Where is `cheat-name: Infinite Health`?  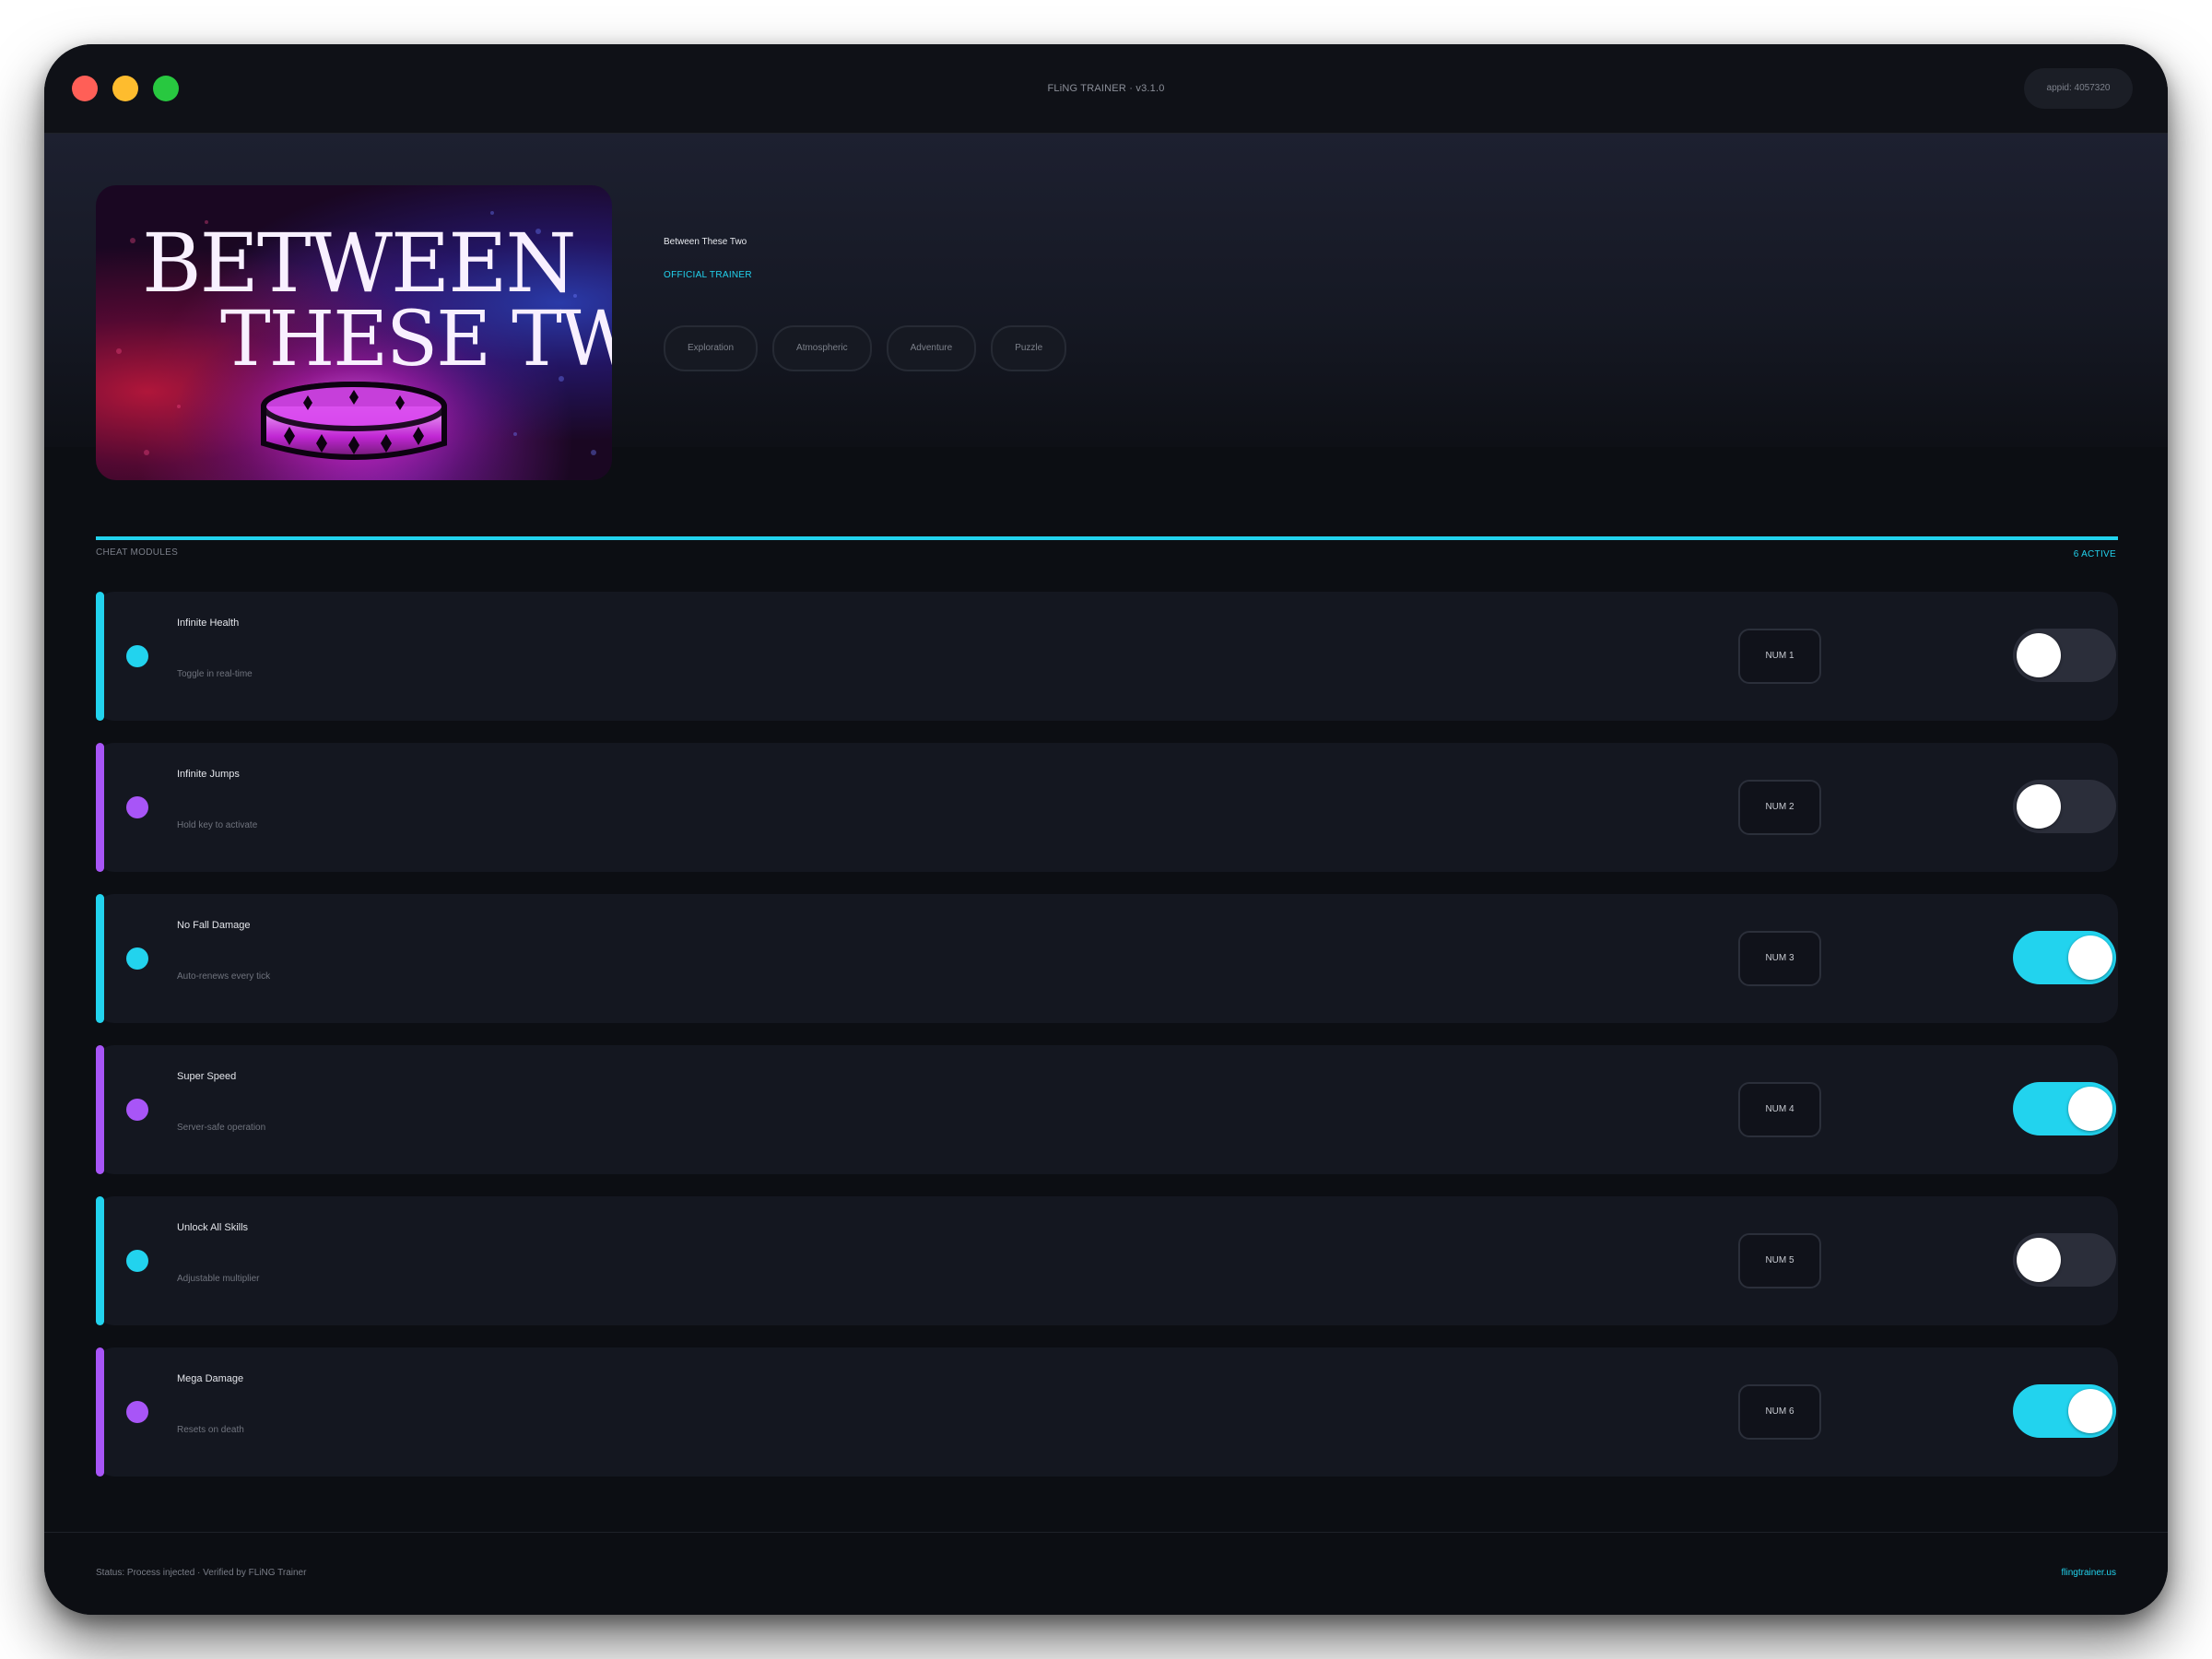
cheat-name: Infinite Health is located at coordinates (208, 623).